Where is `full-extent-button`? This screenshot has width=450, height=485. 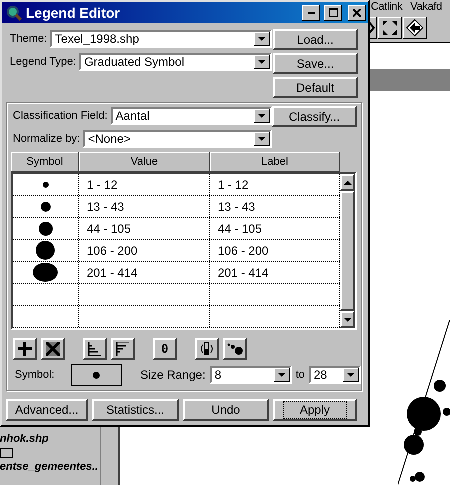
full-extent-button is located at coordinates (390, 28).